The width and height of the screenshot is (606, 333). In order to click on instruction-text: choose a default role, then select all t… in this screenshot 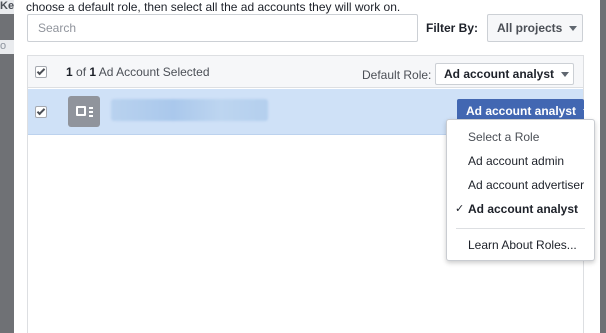, I will do `click(213, 7)`.